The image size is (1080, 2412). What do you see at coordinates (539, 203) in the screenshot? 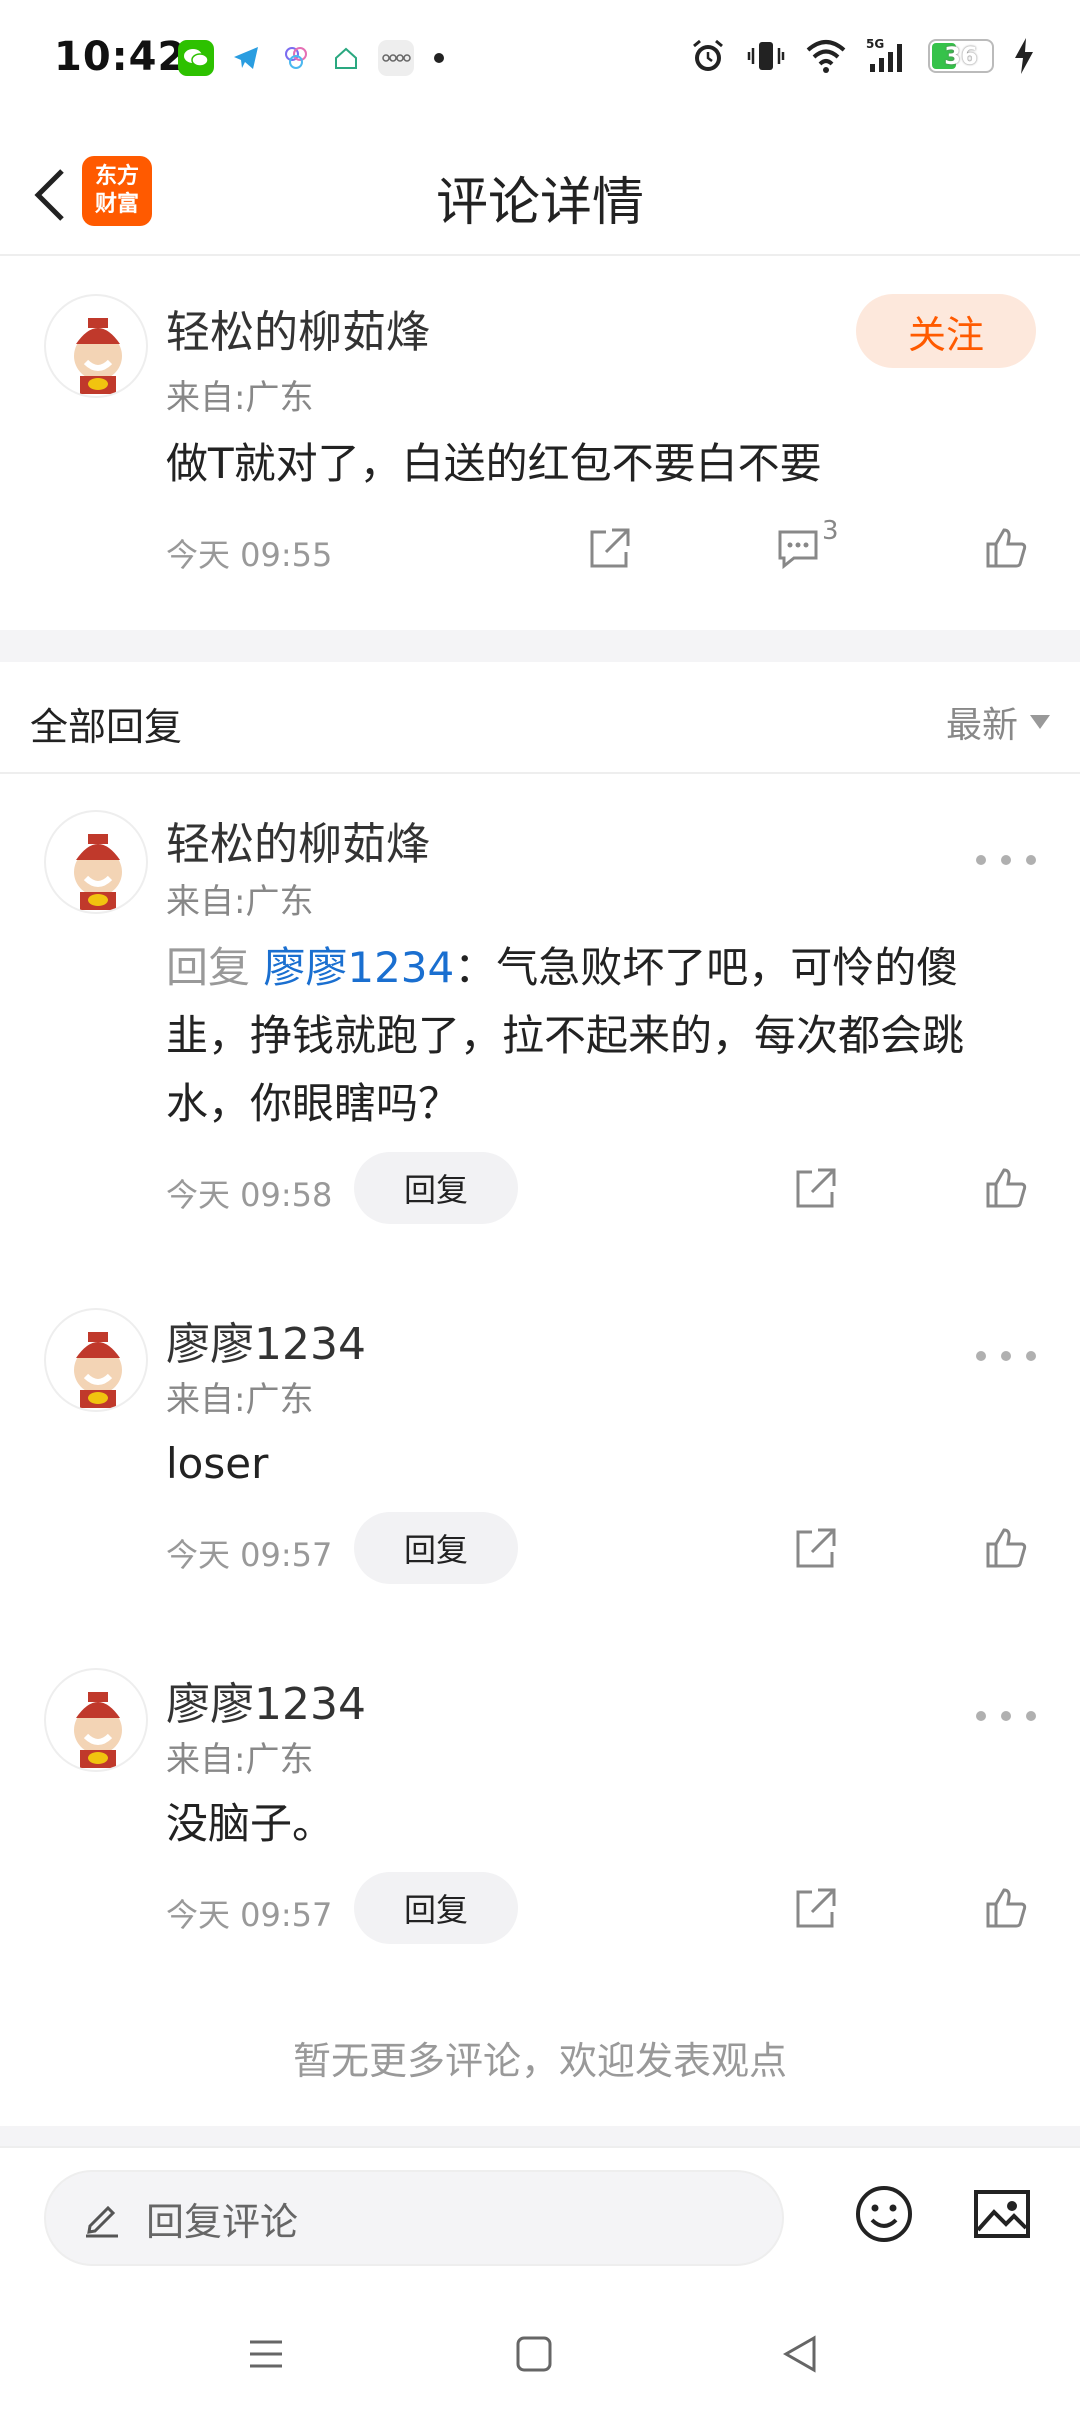
I see `page-title: 评论详情` at bounding box center [539, 203].